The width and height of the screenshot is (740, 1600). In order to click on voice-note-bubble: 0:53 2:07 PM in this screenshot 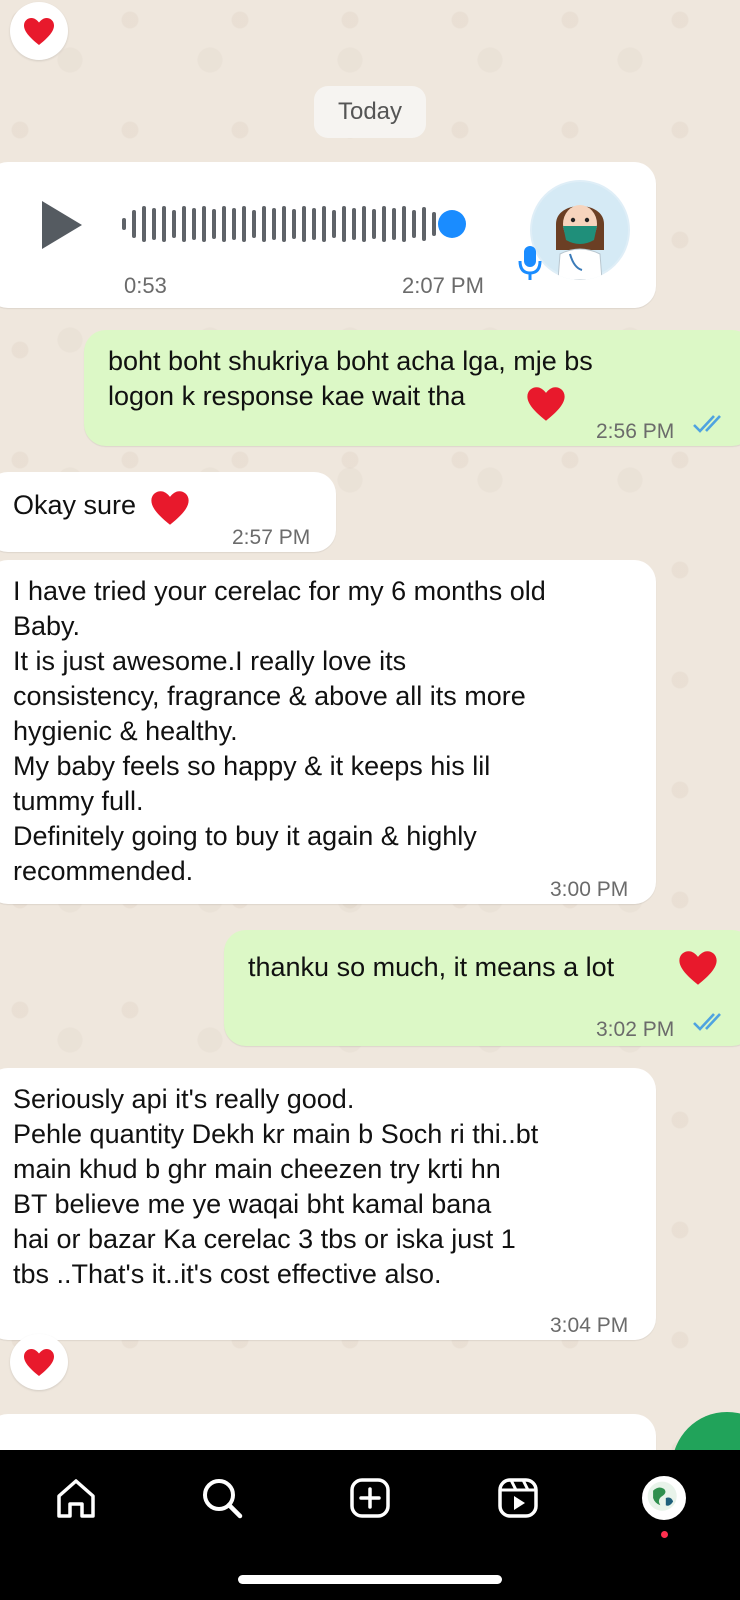, I will do `click(328, 235)`.